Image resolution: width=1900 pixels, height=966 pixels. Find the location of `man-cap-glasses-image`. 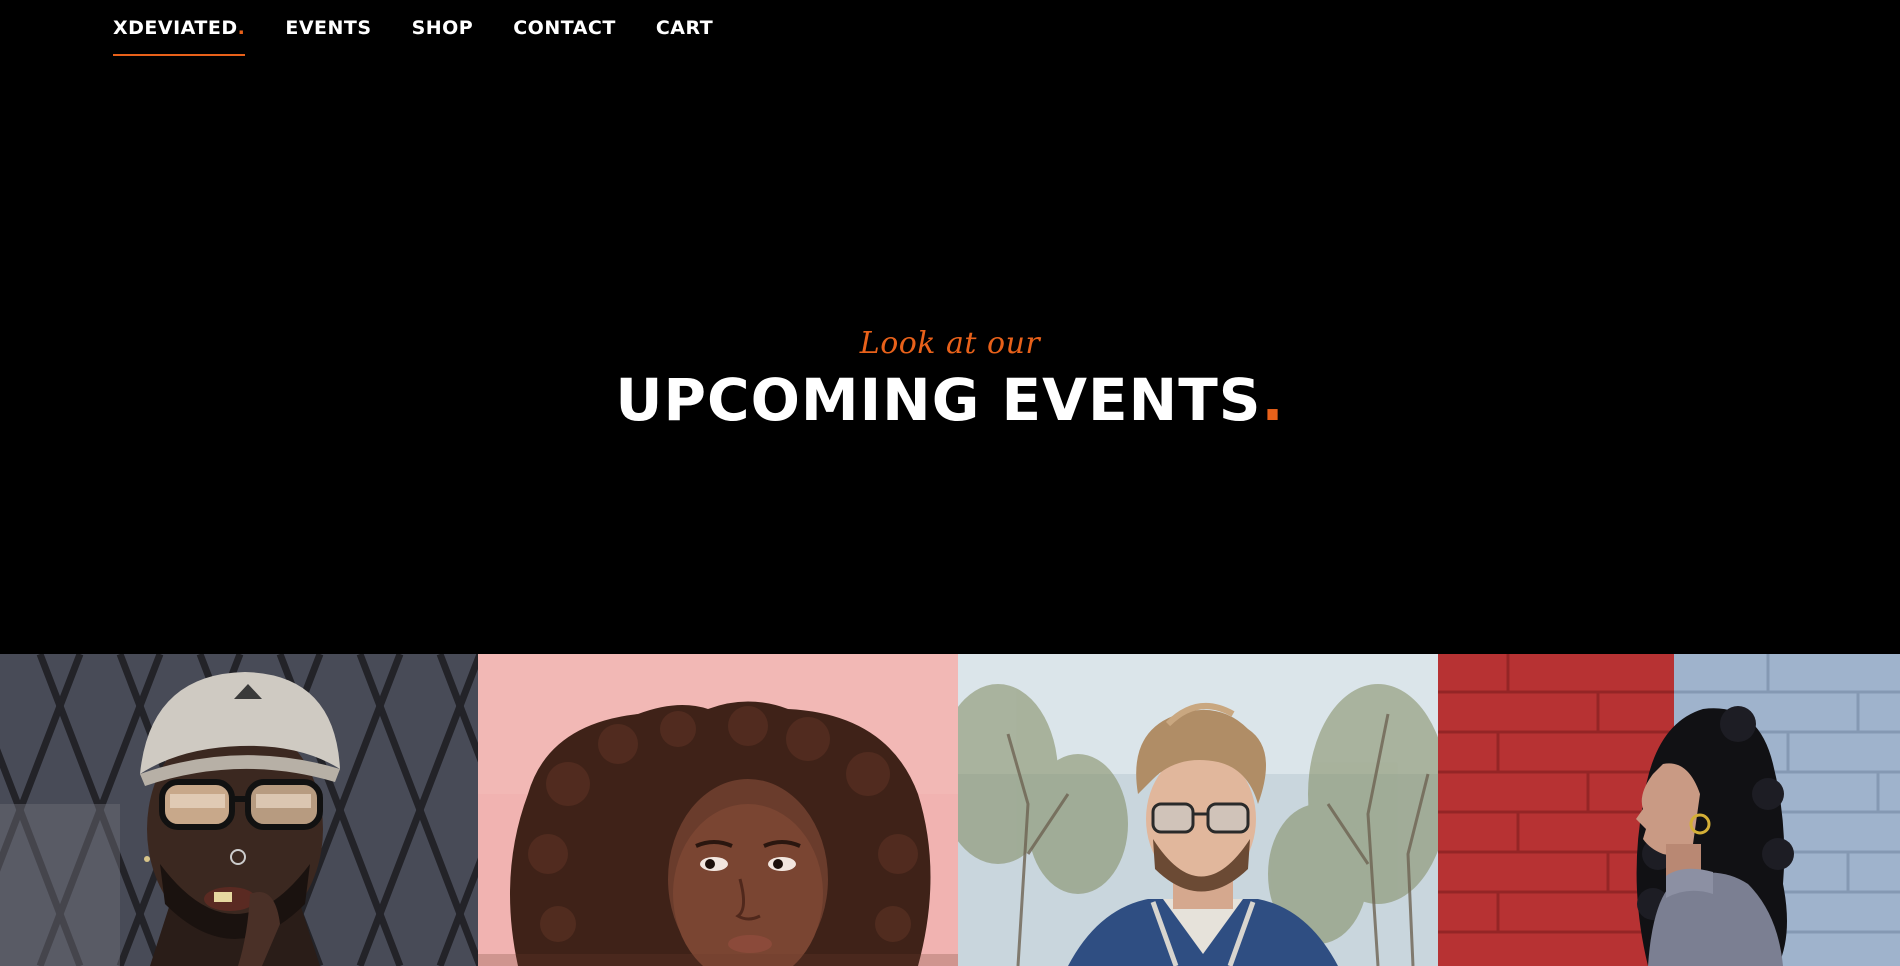

man-cap-glasses-image is located at coordinates (239, 810).